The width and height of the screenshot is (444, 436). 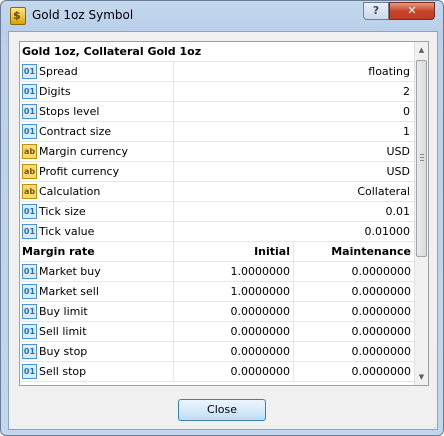 I want to click on margin-rate-label: Market buy, so click(x=70, y=271).